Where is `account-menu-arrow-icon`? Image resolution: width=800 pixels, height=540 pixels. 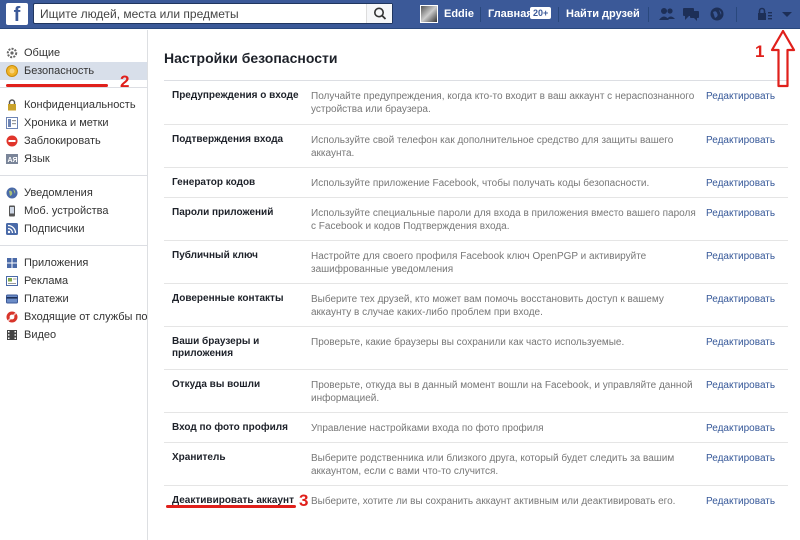 account-menu-arrow-icon is located at coordinates (787, 14).